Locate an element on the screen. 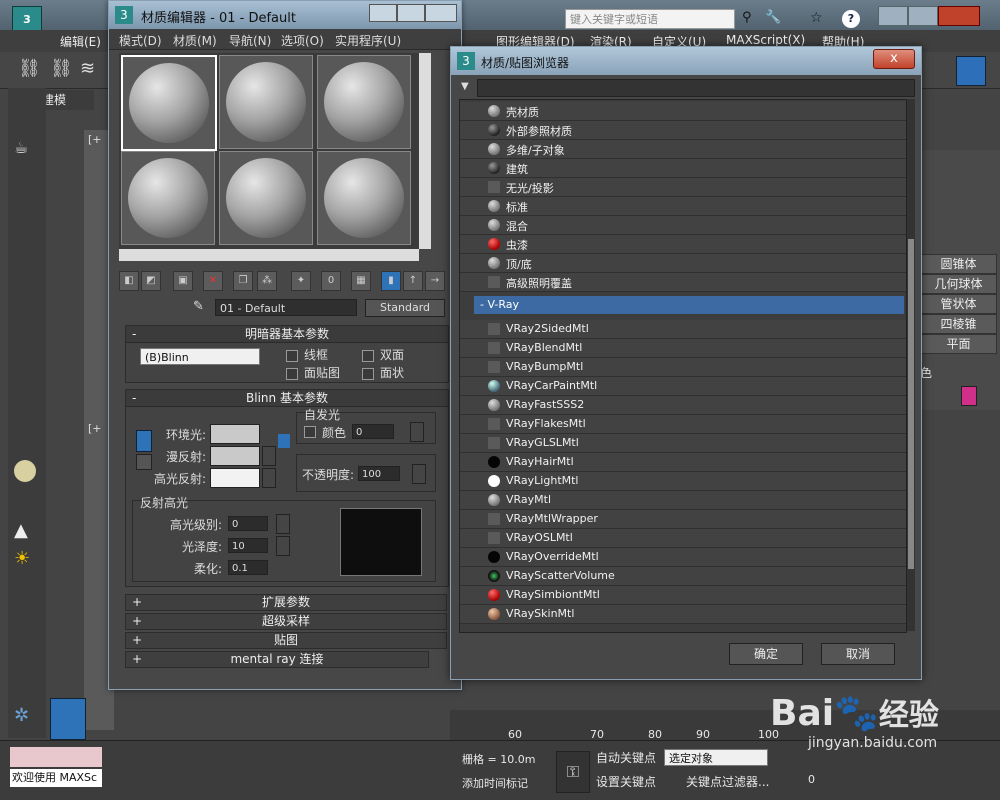 The height and width of the screenshot is (800, 1000). gear-icon: ✲ is located at coordinates (25, 716).